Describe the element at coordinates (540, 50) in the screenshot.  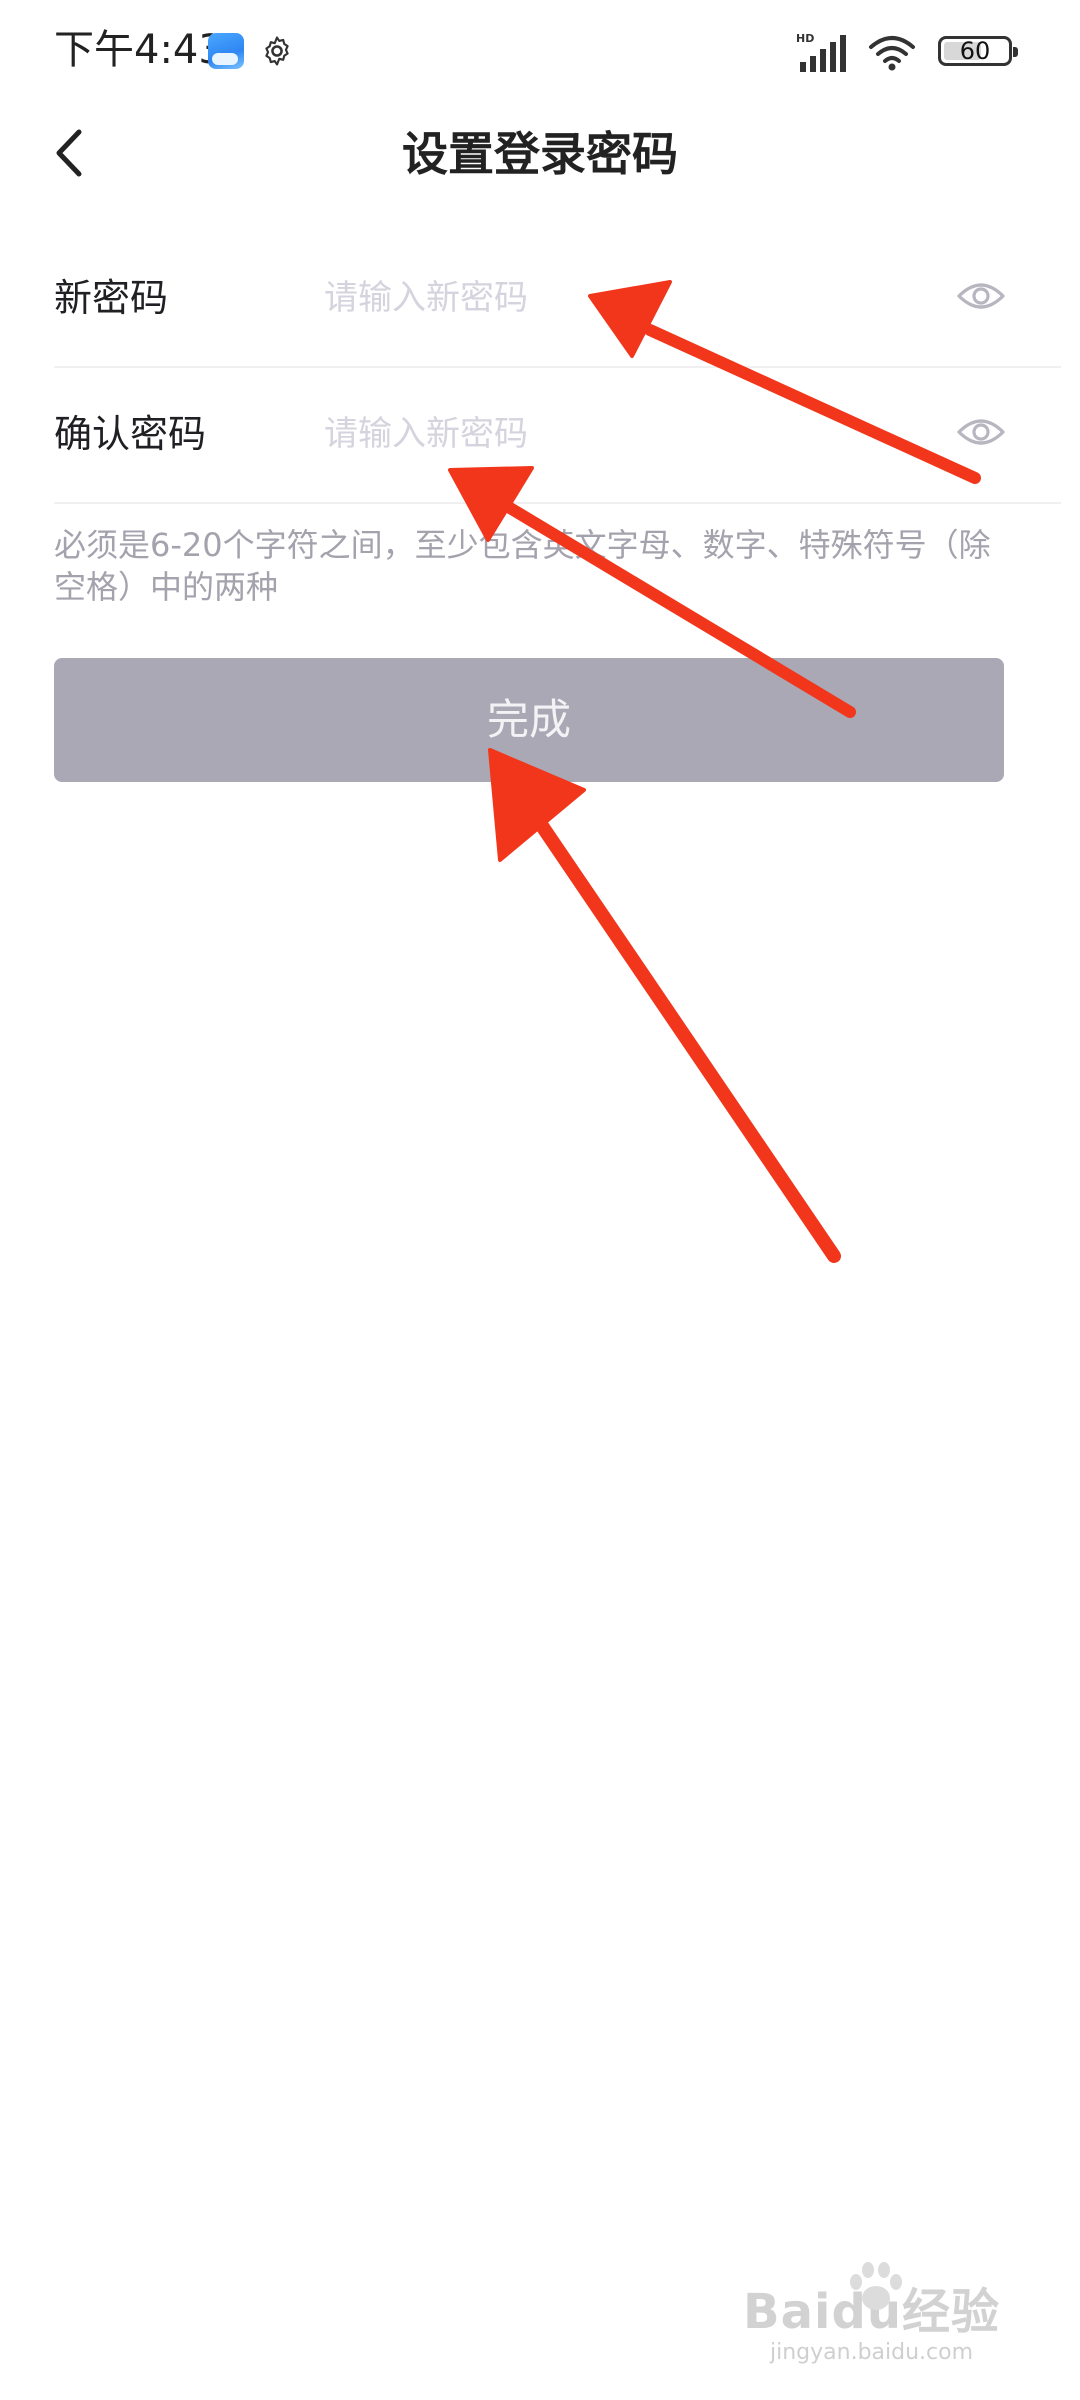
I see `status-bar: 下午4:43 HD 60` at that location.